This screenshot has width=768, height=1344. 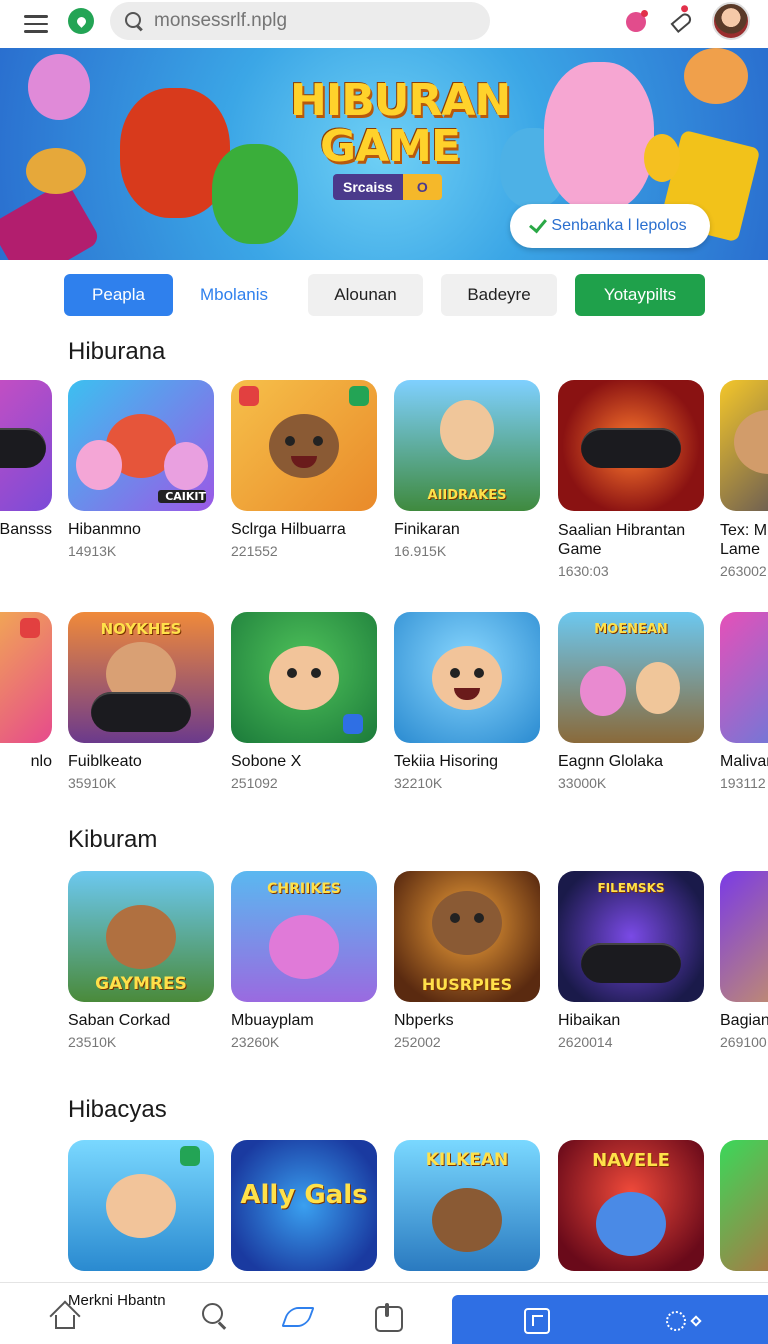 What do you see at coordinates (26, 529) in the screenshot?
I see `game-title: Bansss` at bounding box center [26, 529].